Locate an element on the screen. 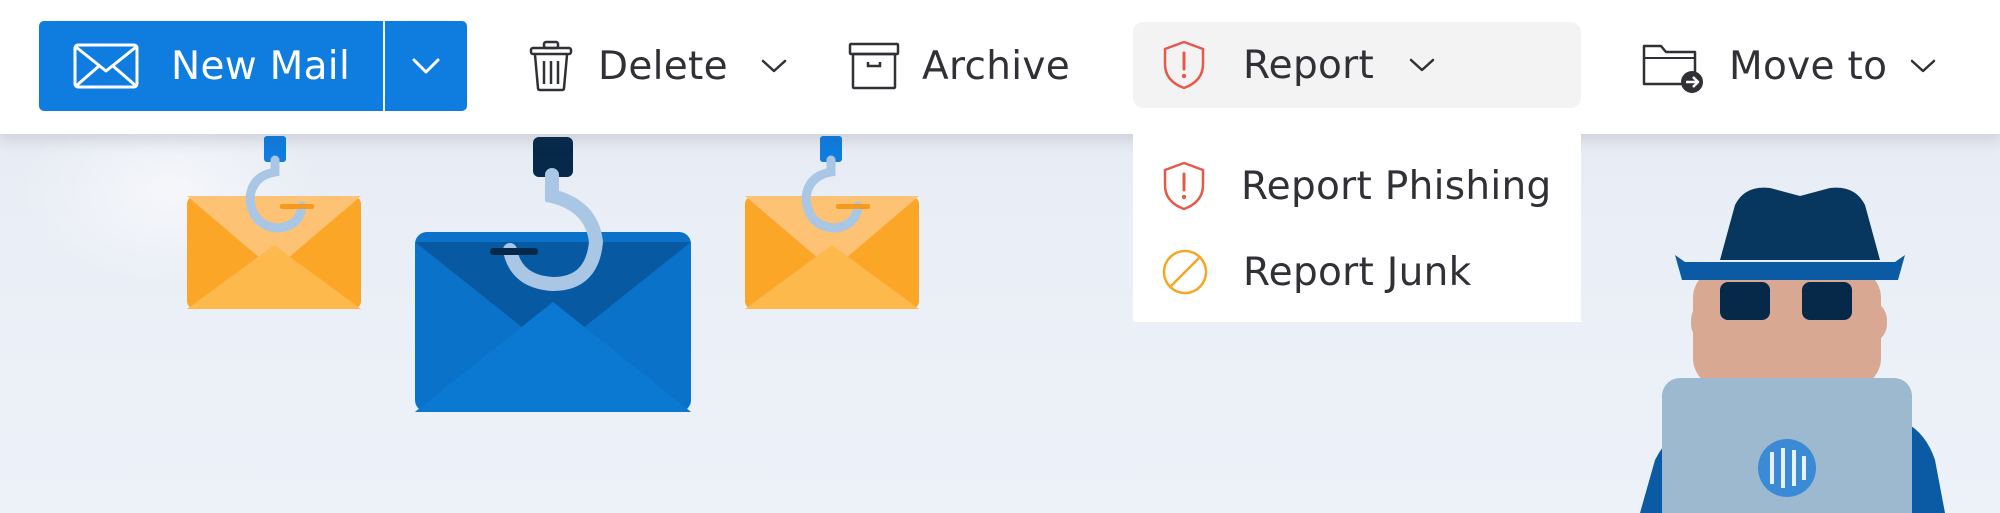 The height and width of the screenshot is (513, 2000). report-label: Report is located at coordinates (1309, 65).